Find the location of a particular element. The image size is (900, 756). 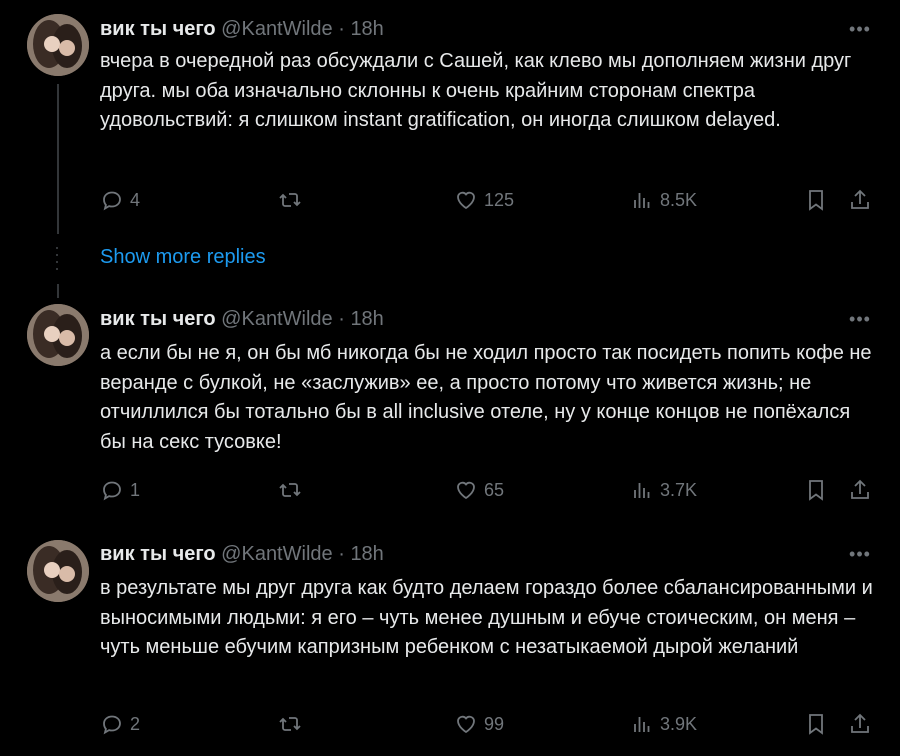

like-count: 99 is located at coordinates (494, 723).